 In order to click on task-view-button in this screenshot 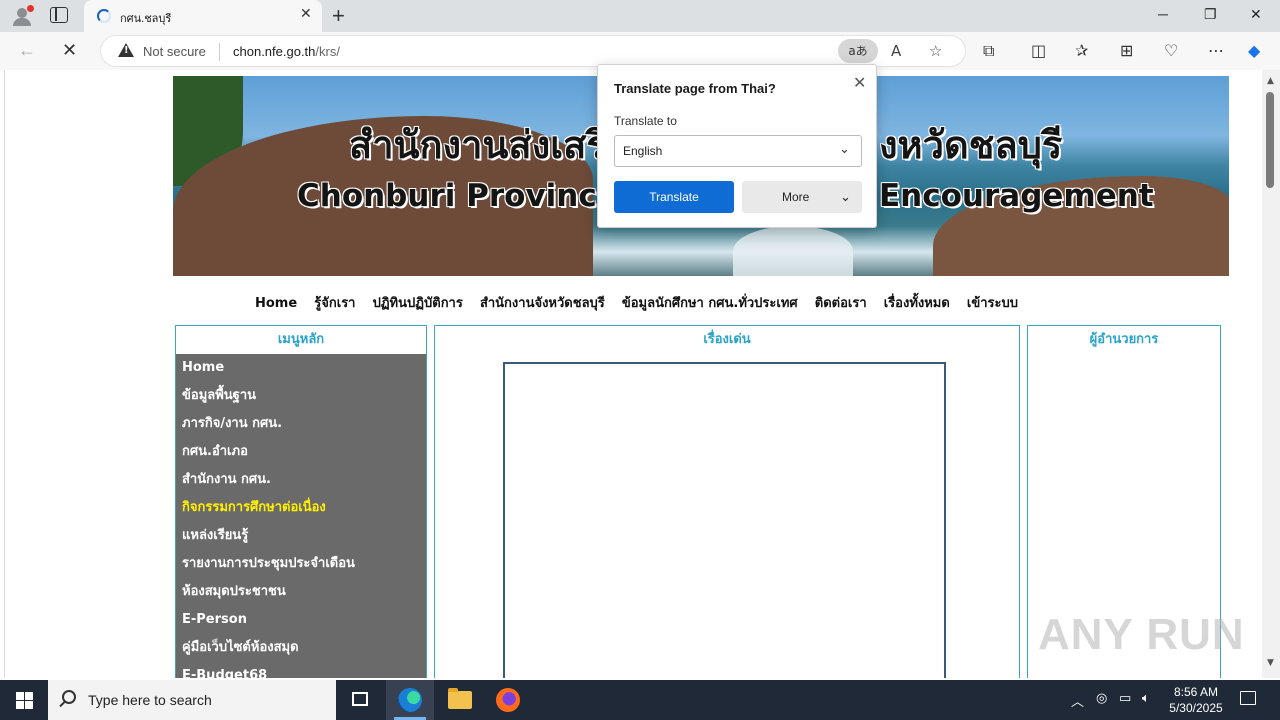, I will do `click(360, 700)`.